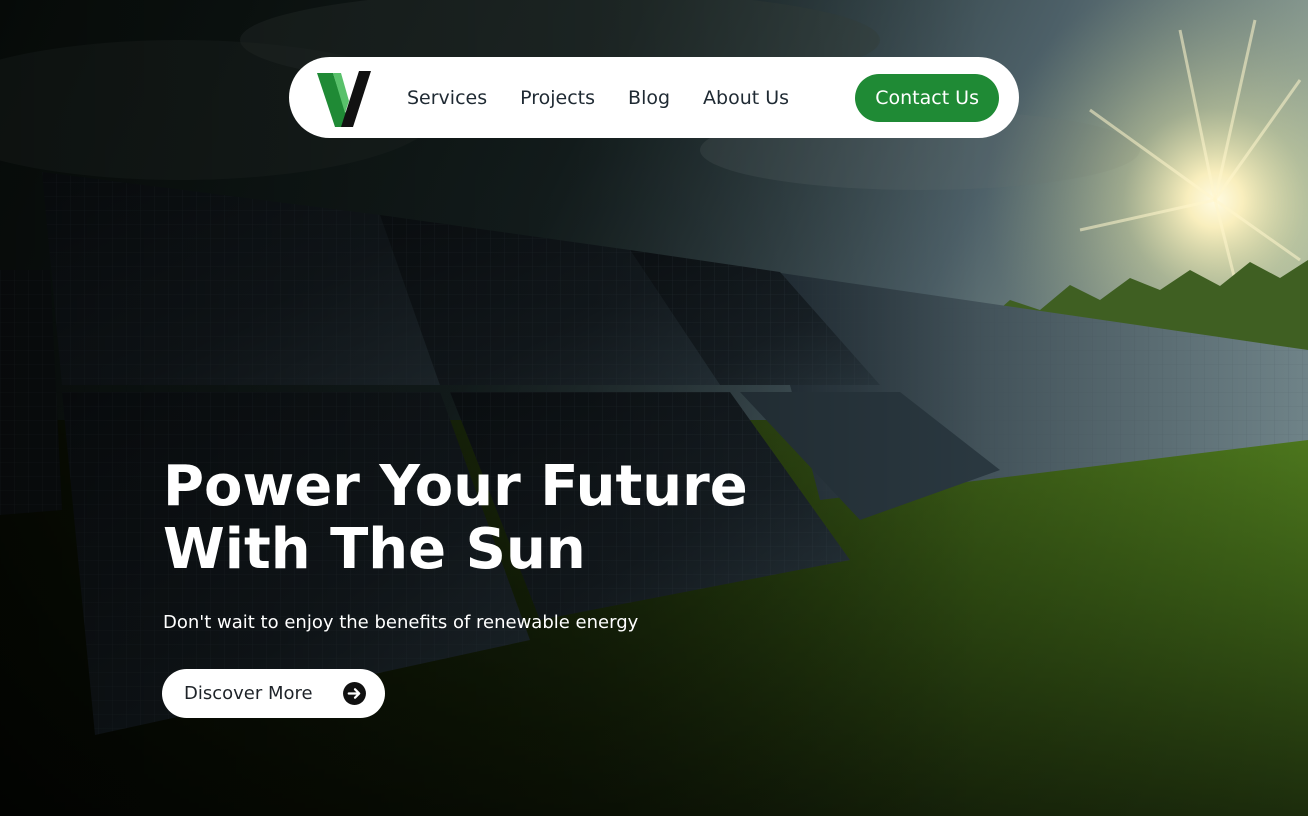 This screenshot has width=1308, height=816. What do you see at coordinates (746, 98) in the screenshot?
I see `nav-link-about-us: About Us` at bounding box center [746, 98].